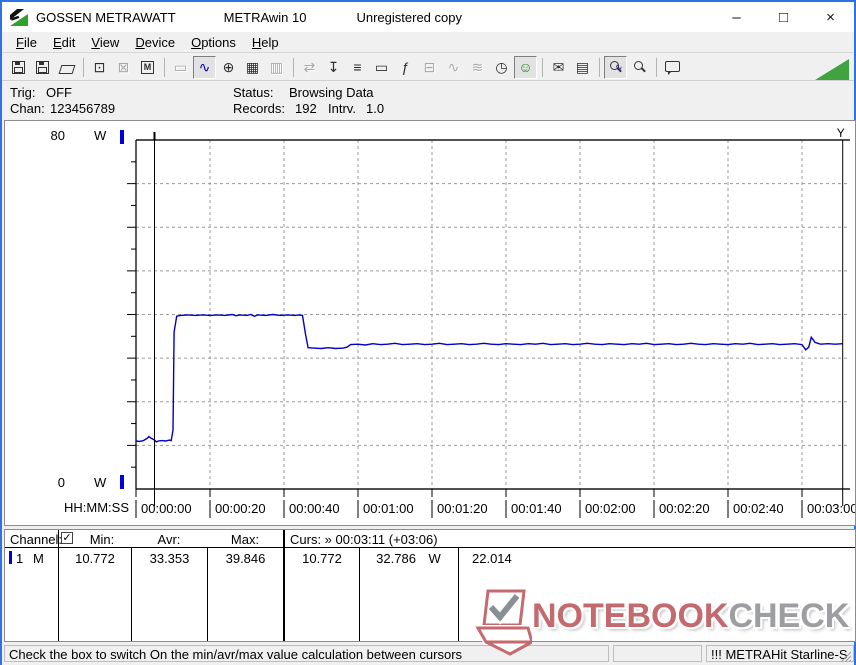 Image resolution: width=856 pixels, height=665 pixels. I want to click on checkmark-icon: ✓, so click(67, 538).